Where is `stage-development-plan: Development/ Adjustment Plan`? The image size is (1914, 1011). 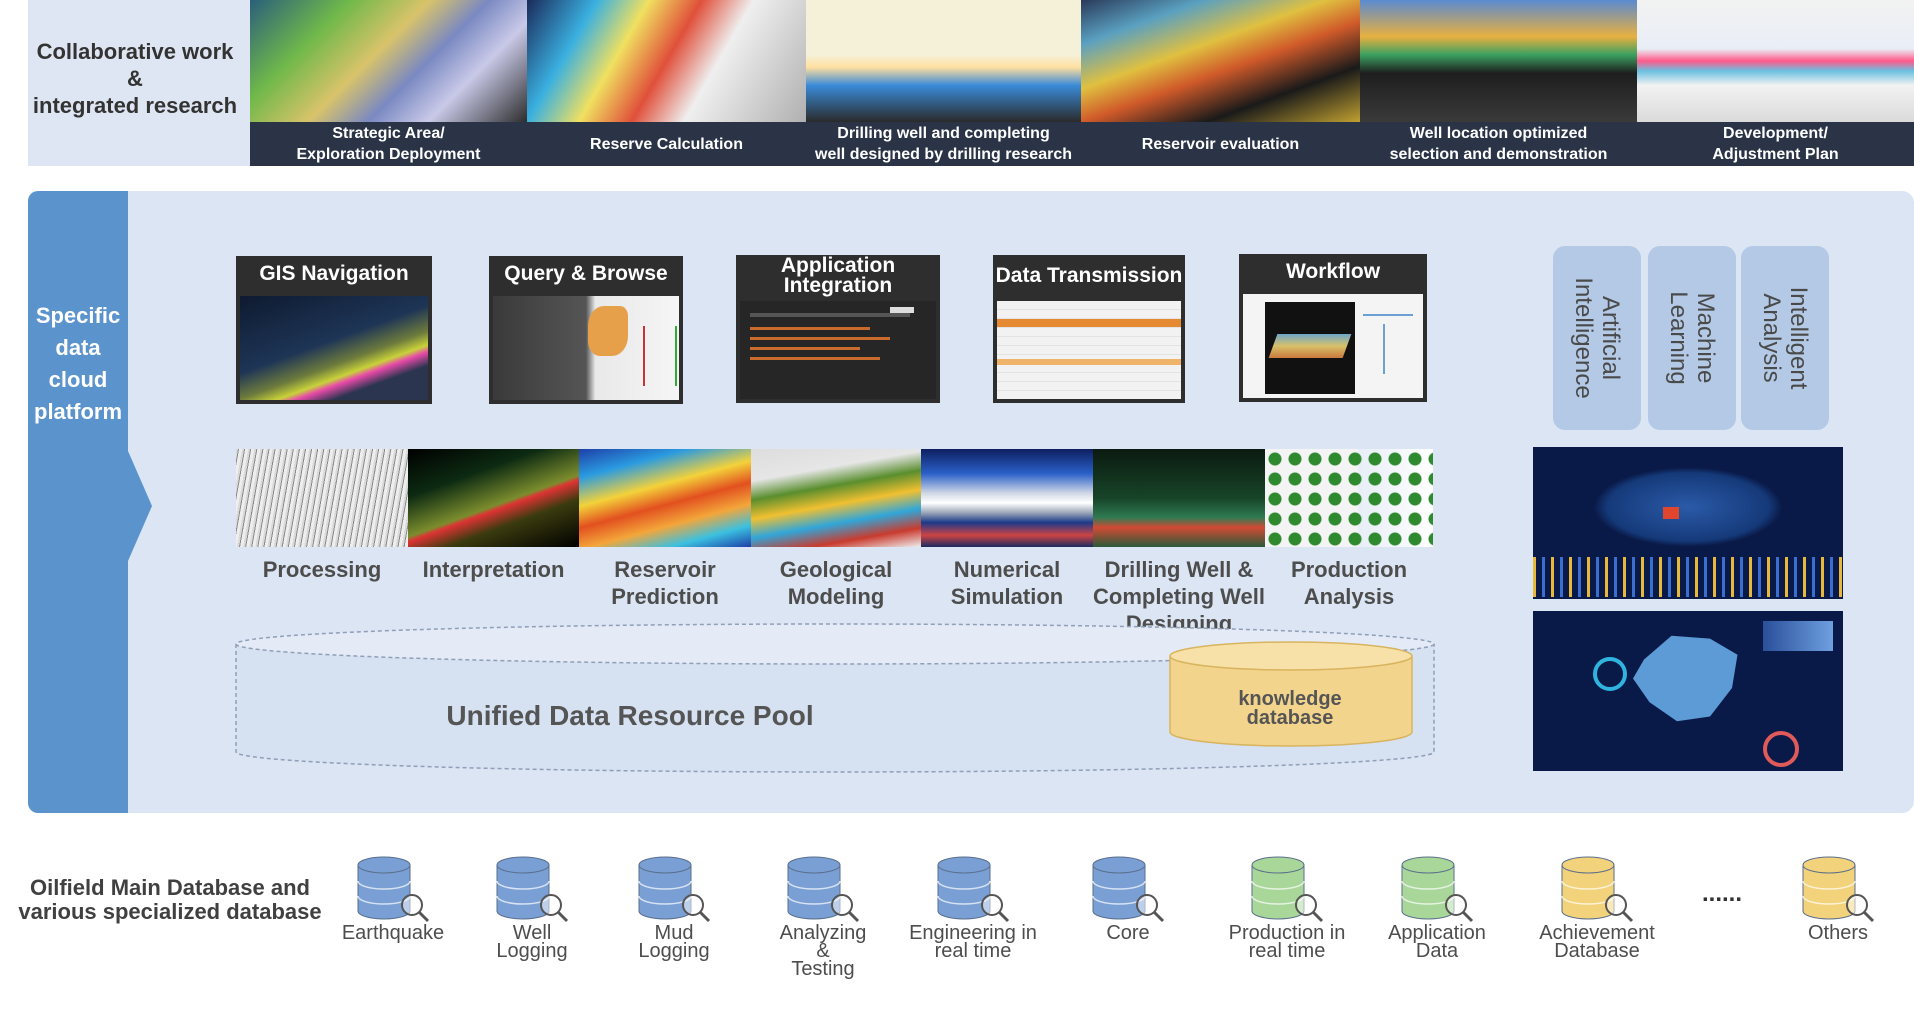 stage-development-plan: Development/ Adjustment Plan is located at coordinates (1775, 83).